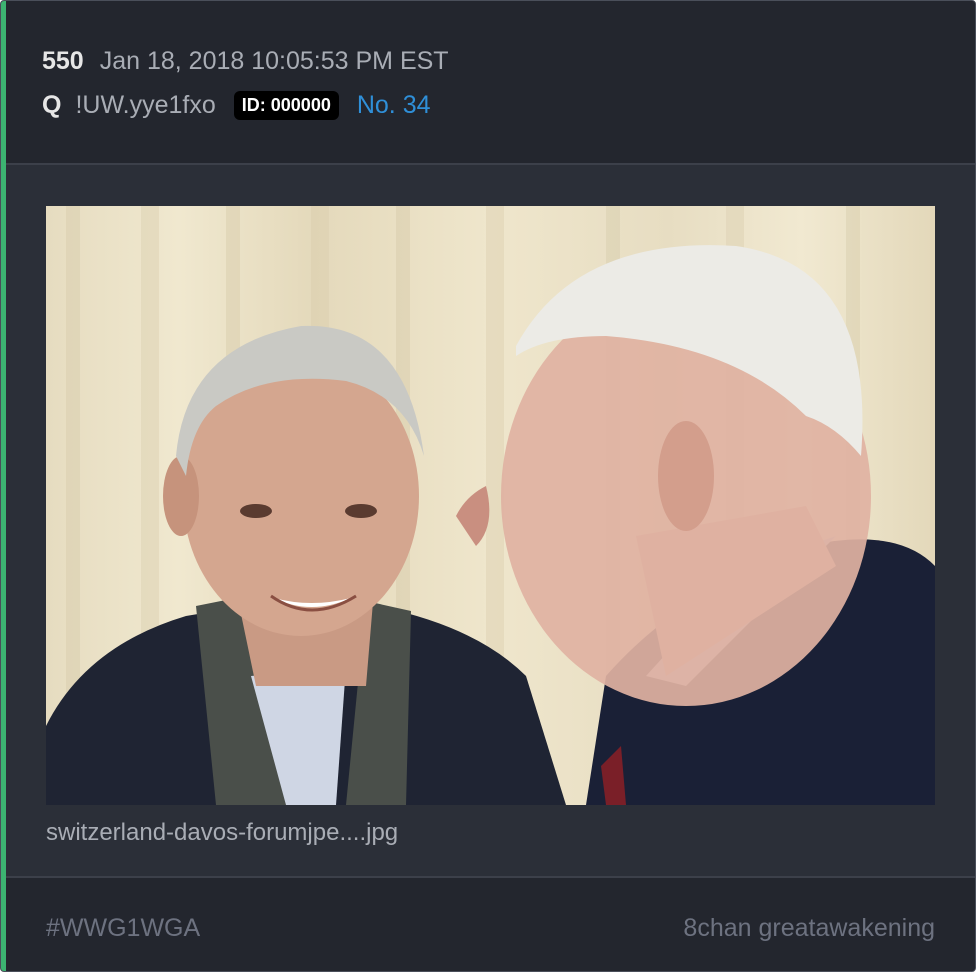 The height and width of the screenshot is (974, 978). What do you see at coordinates (123, 928) in the screenshot?
I see `hashtag: #WWG1WGA` at bounding box center [123, 928].